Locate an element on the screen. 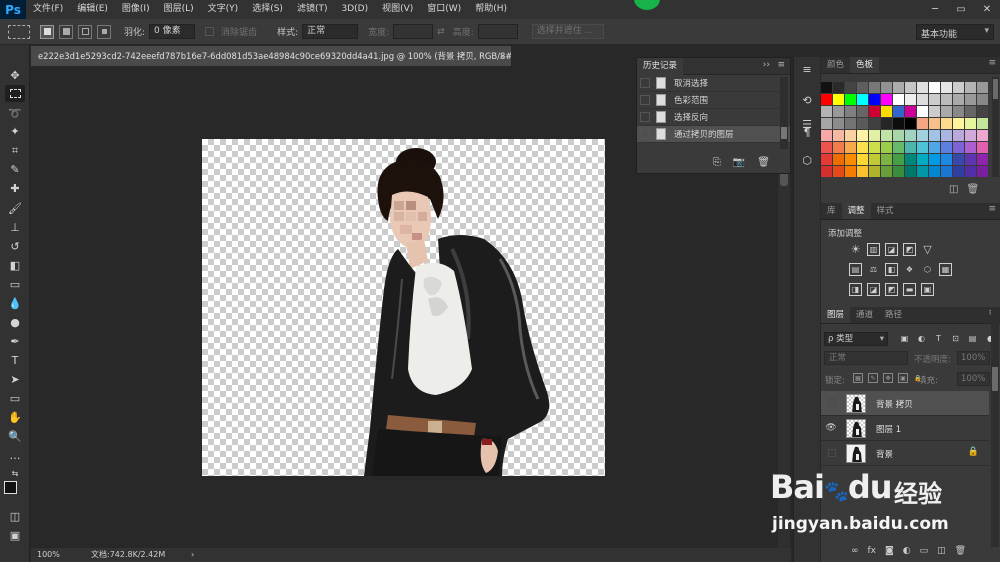 This screenshot has height=562, width=1000. shape-tool-icon: ▭ is located at coordinates (15, 398).